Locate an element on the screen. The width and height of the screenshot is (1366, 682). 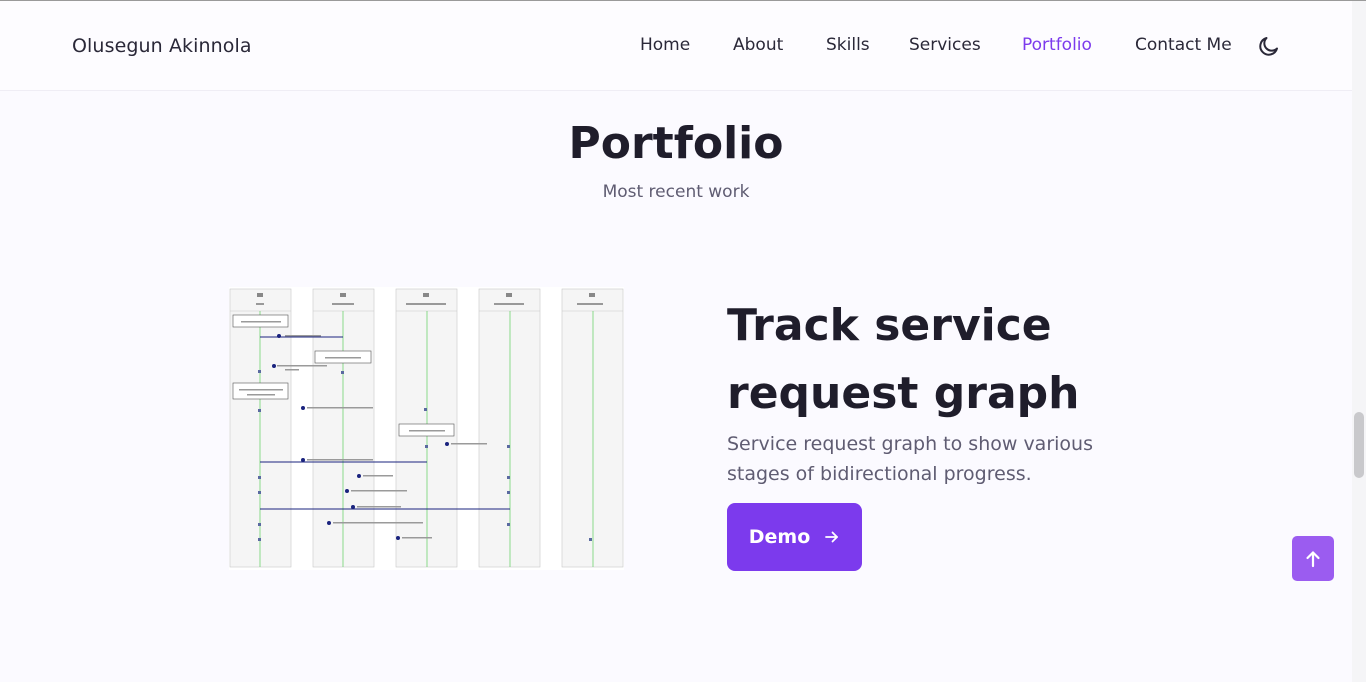
nav-contact: Contact Me is located at coordinates (1183, 45).